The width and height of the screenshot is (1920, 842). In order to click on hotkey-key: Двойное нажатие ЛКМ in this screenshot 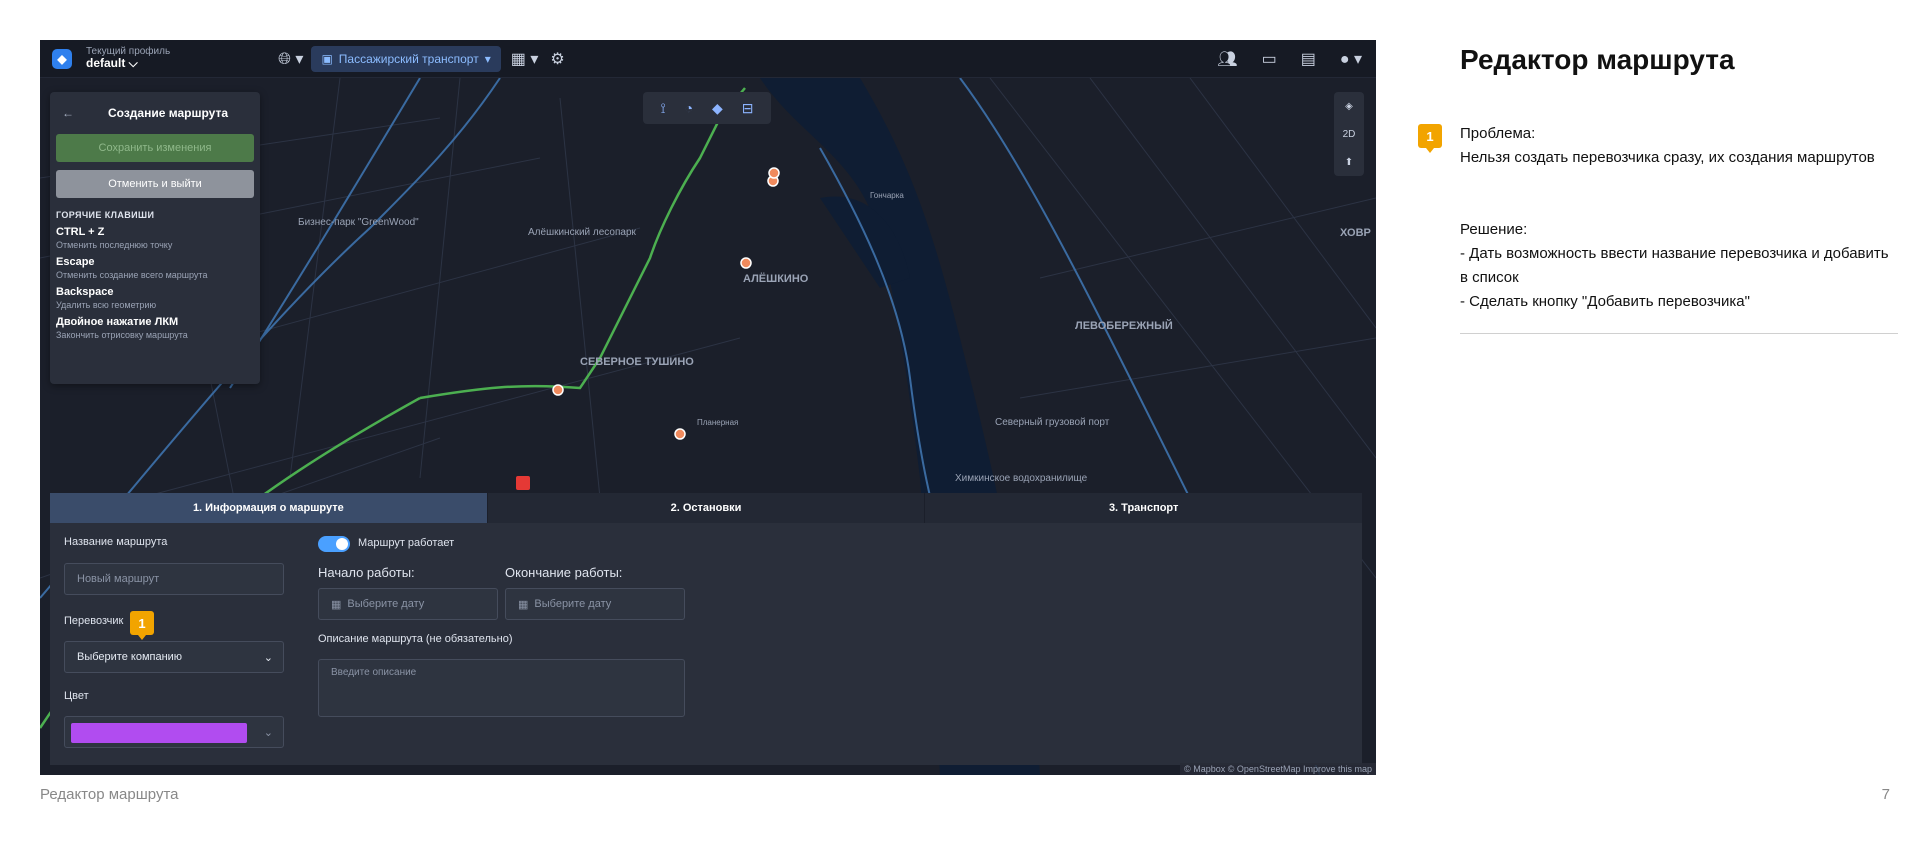, I will do `click(117, 322)`.